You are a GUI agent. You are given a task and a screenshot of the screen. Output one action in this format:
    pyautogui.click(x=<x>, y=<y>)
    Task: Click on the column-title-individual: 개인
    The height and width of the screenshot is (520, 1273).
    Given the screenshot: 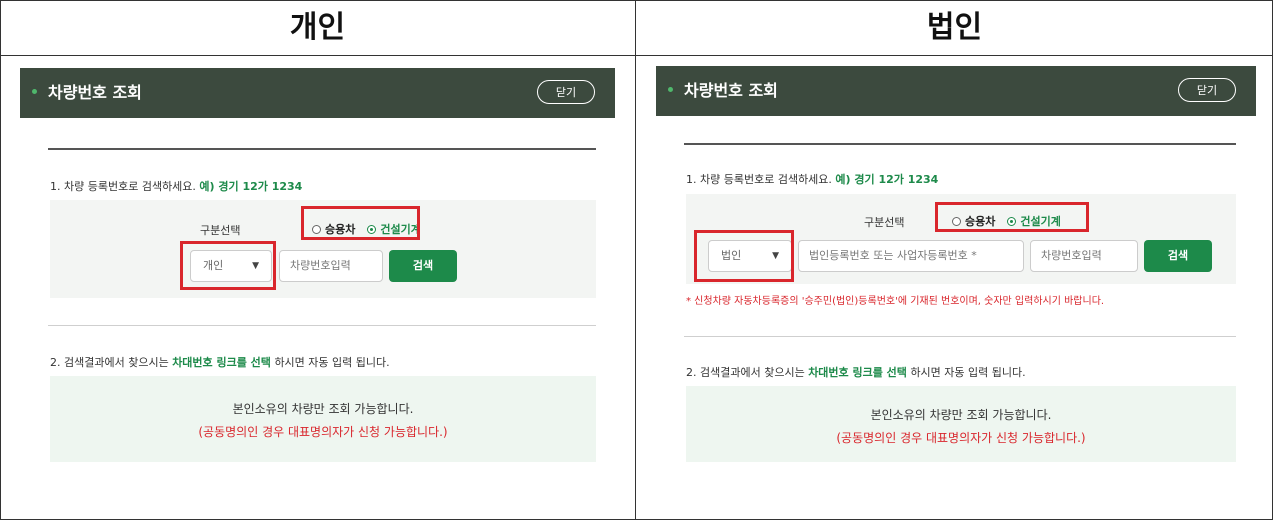 What is the action you would take?
    pyautogui.click(x=317, y=27)
    